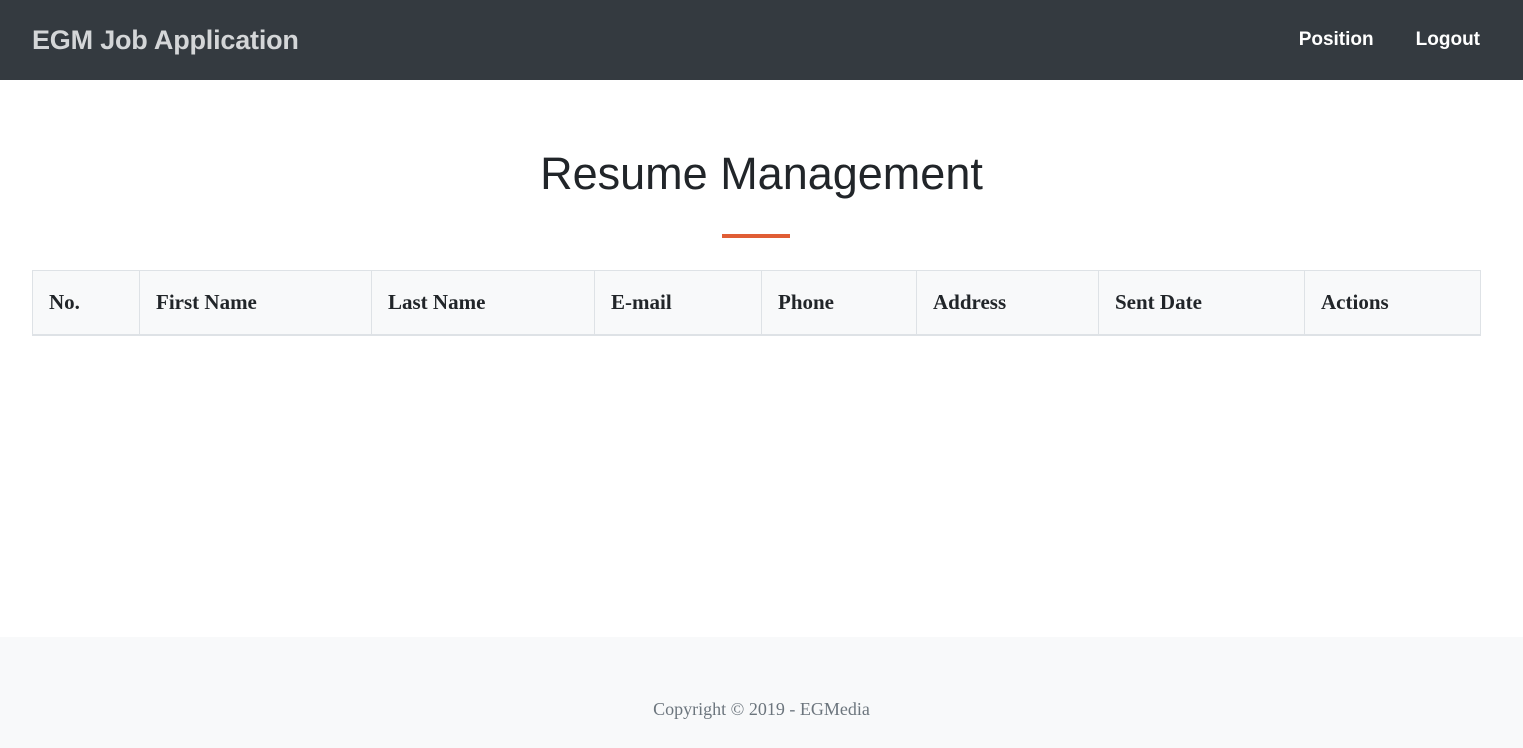 The width and height of the screenshot is (1523, 748). I want to click on column-header-actions: Actions, so click(1392, 303).